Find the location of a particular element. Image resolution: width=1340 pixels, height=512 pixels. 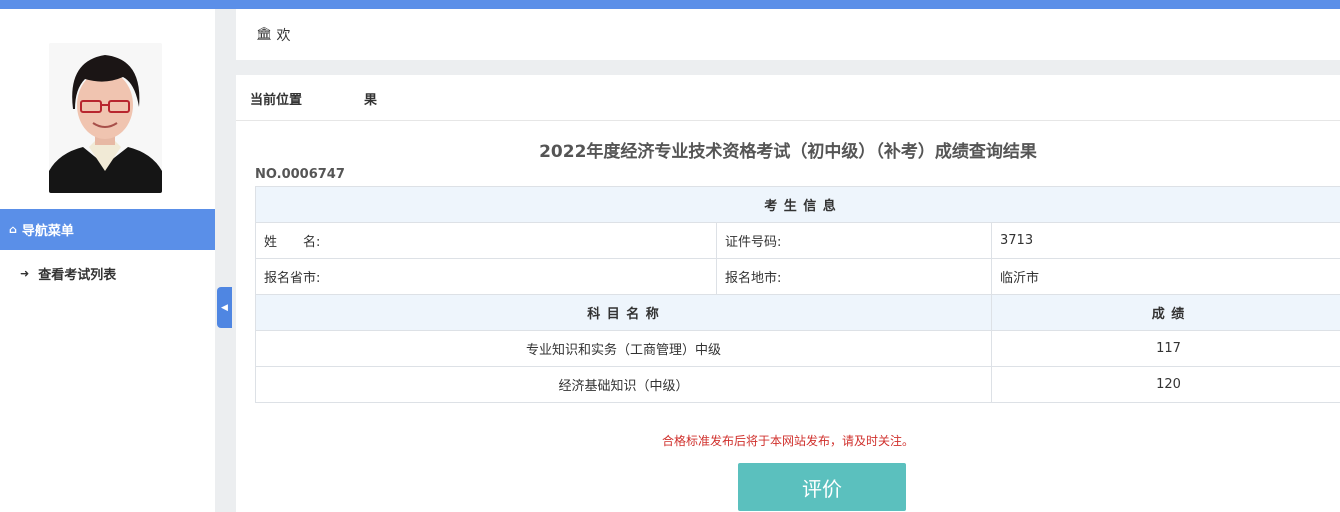

name-label: 姓 名: is located at coordinates (292, 242).